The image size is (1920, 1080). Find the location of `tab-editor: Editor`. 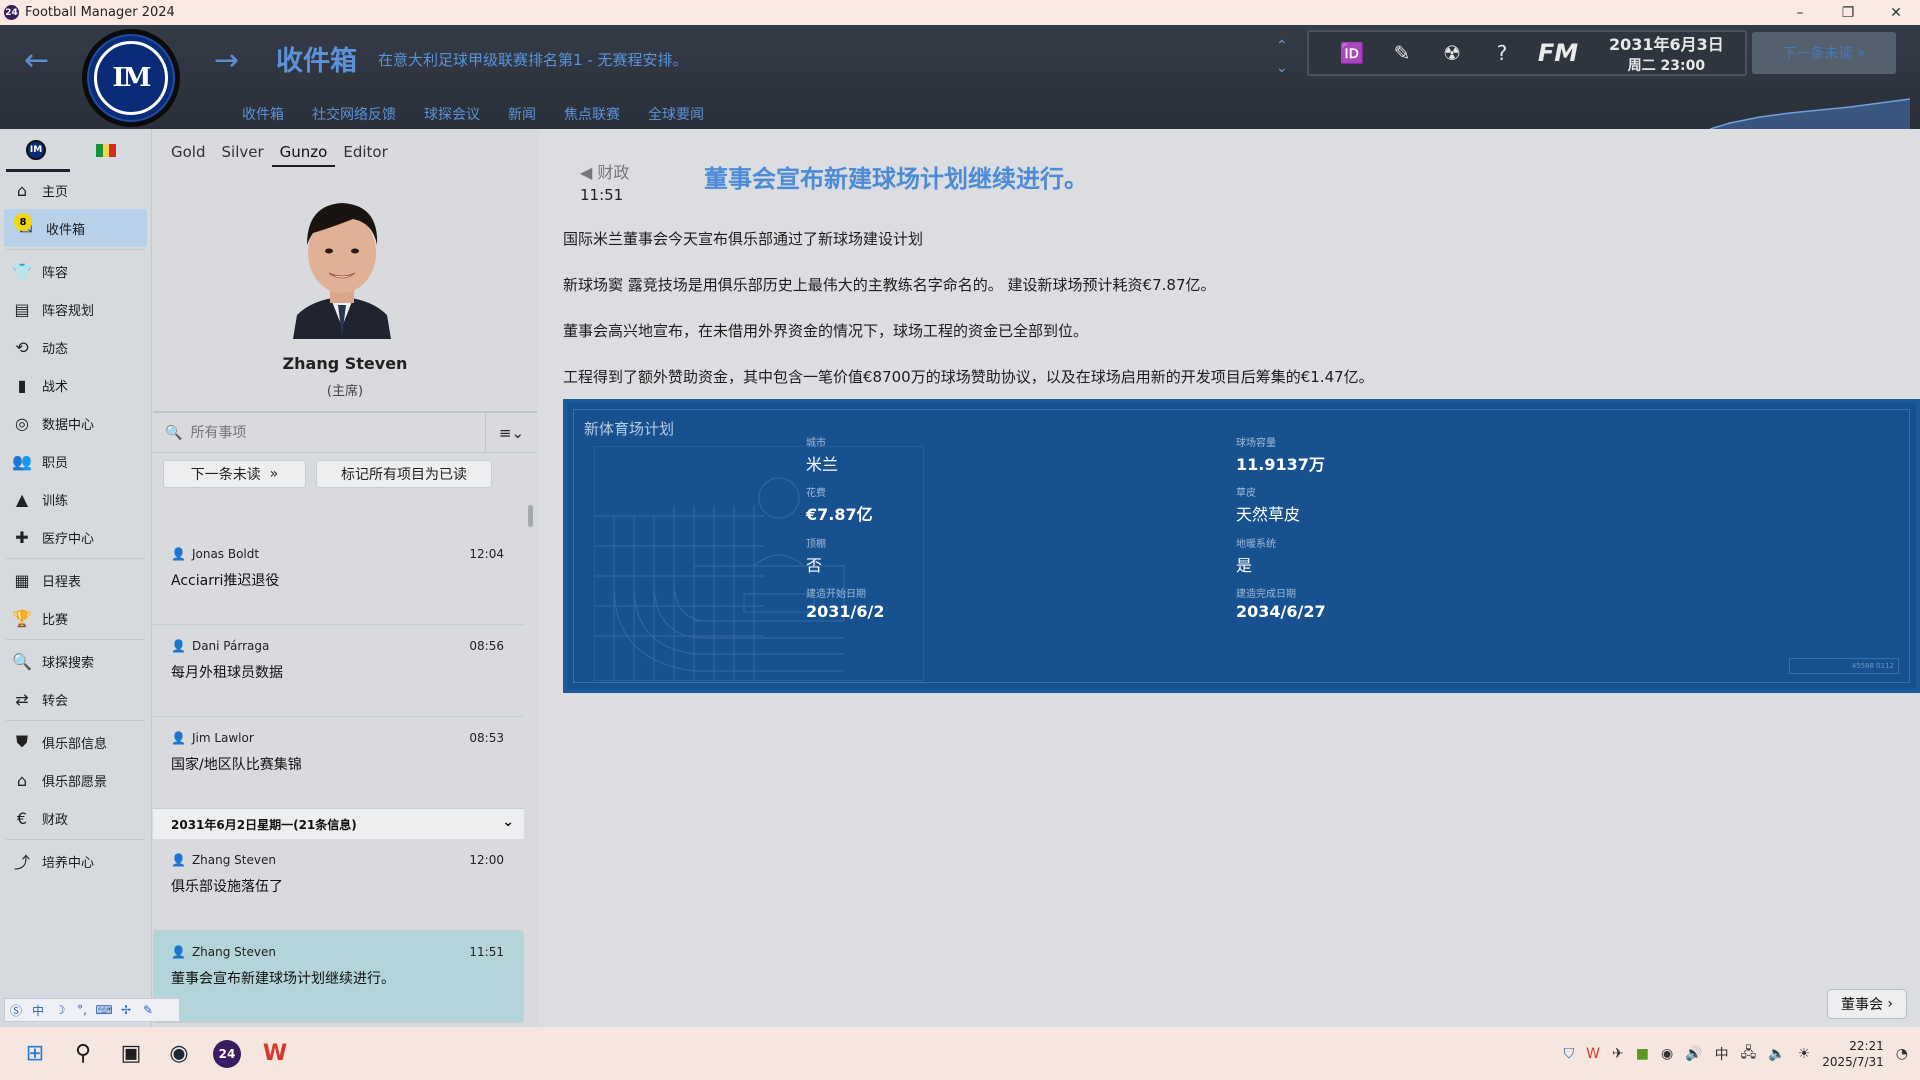

tab-editor: Editor is located at coordinates (365, 155).